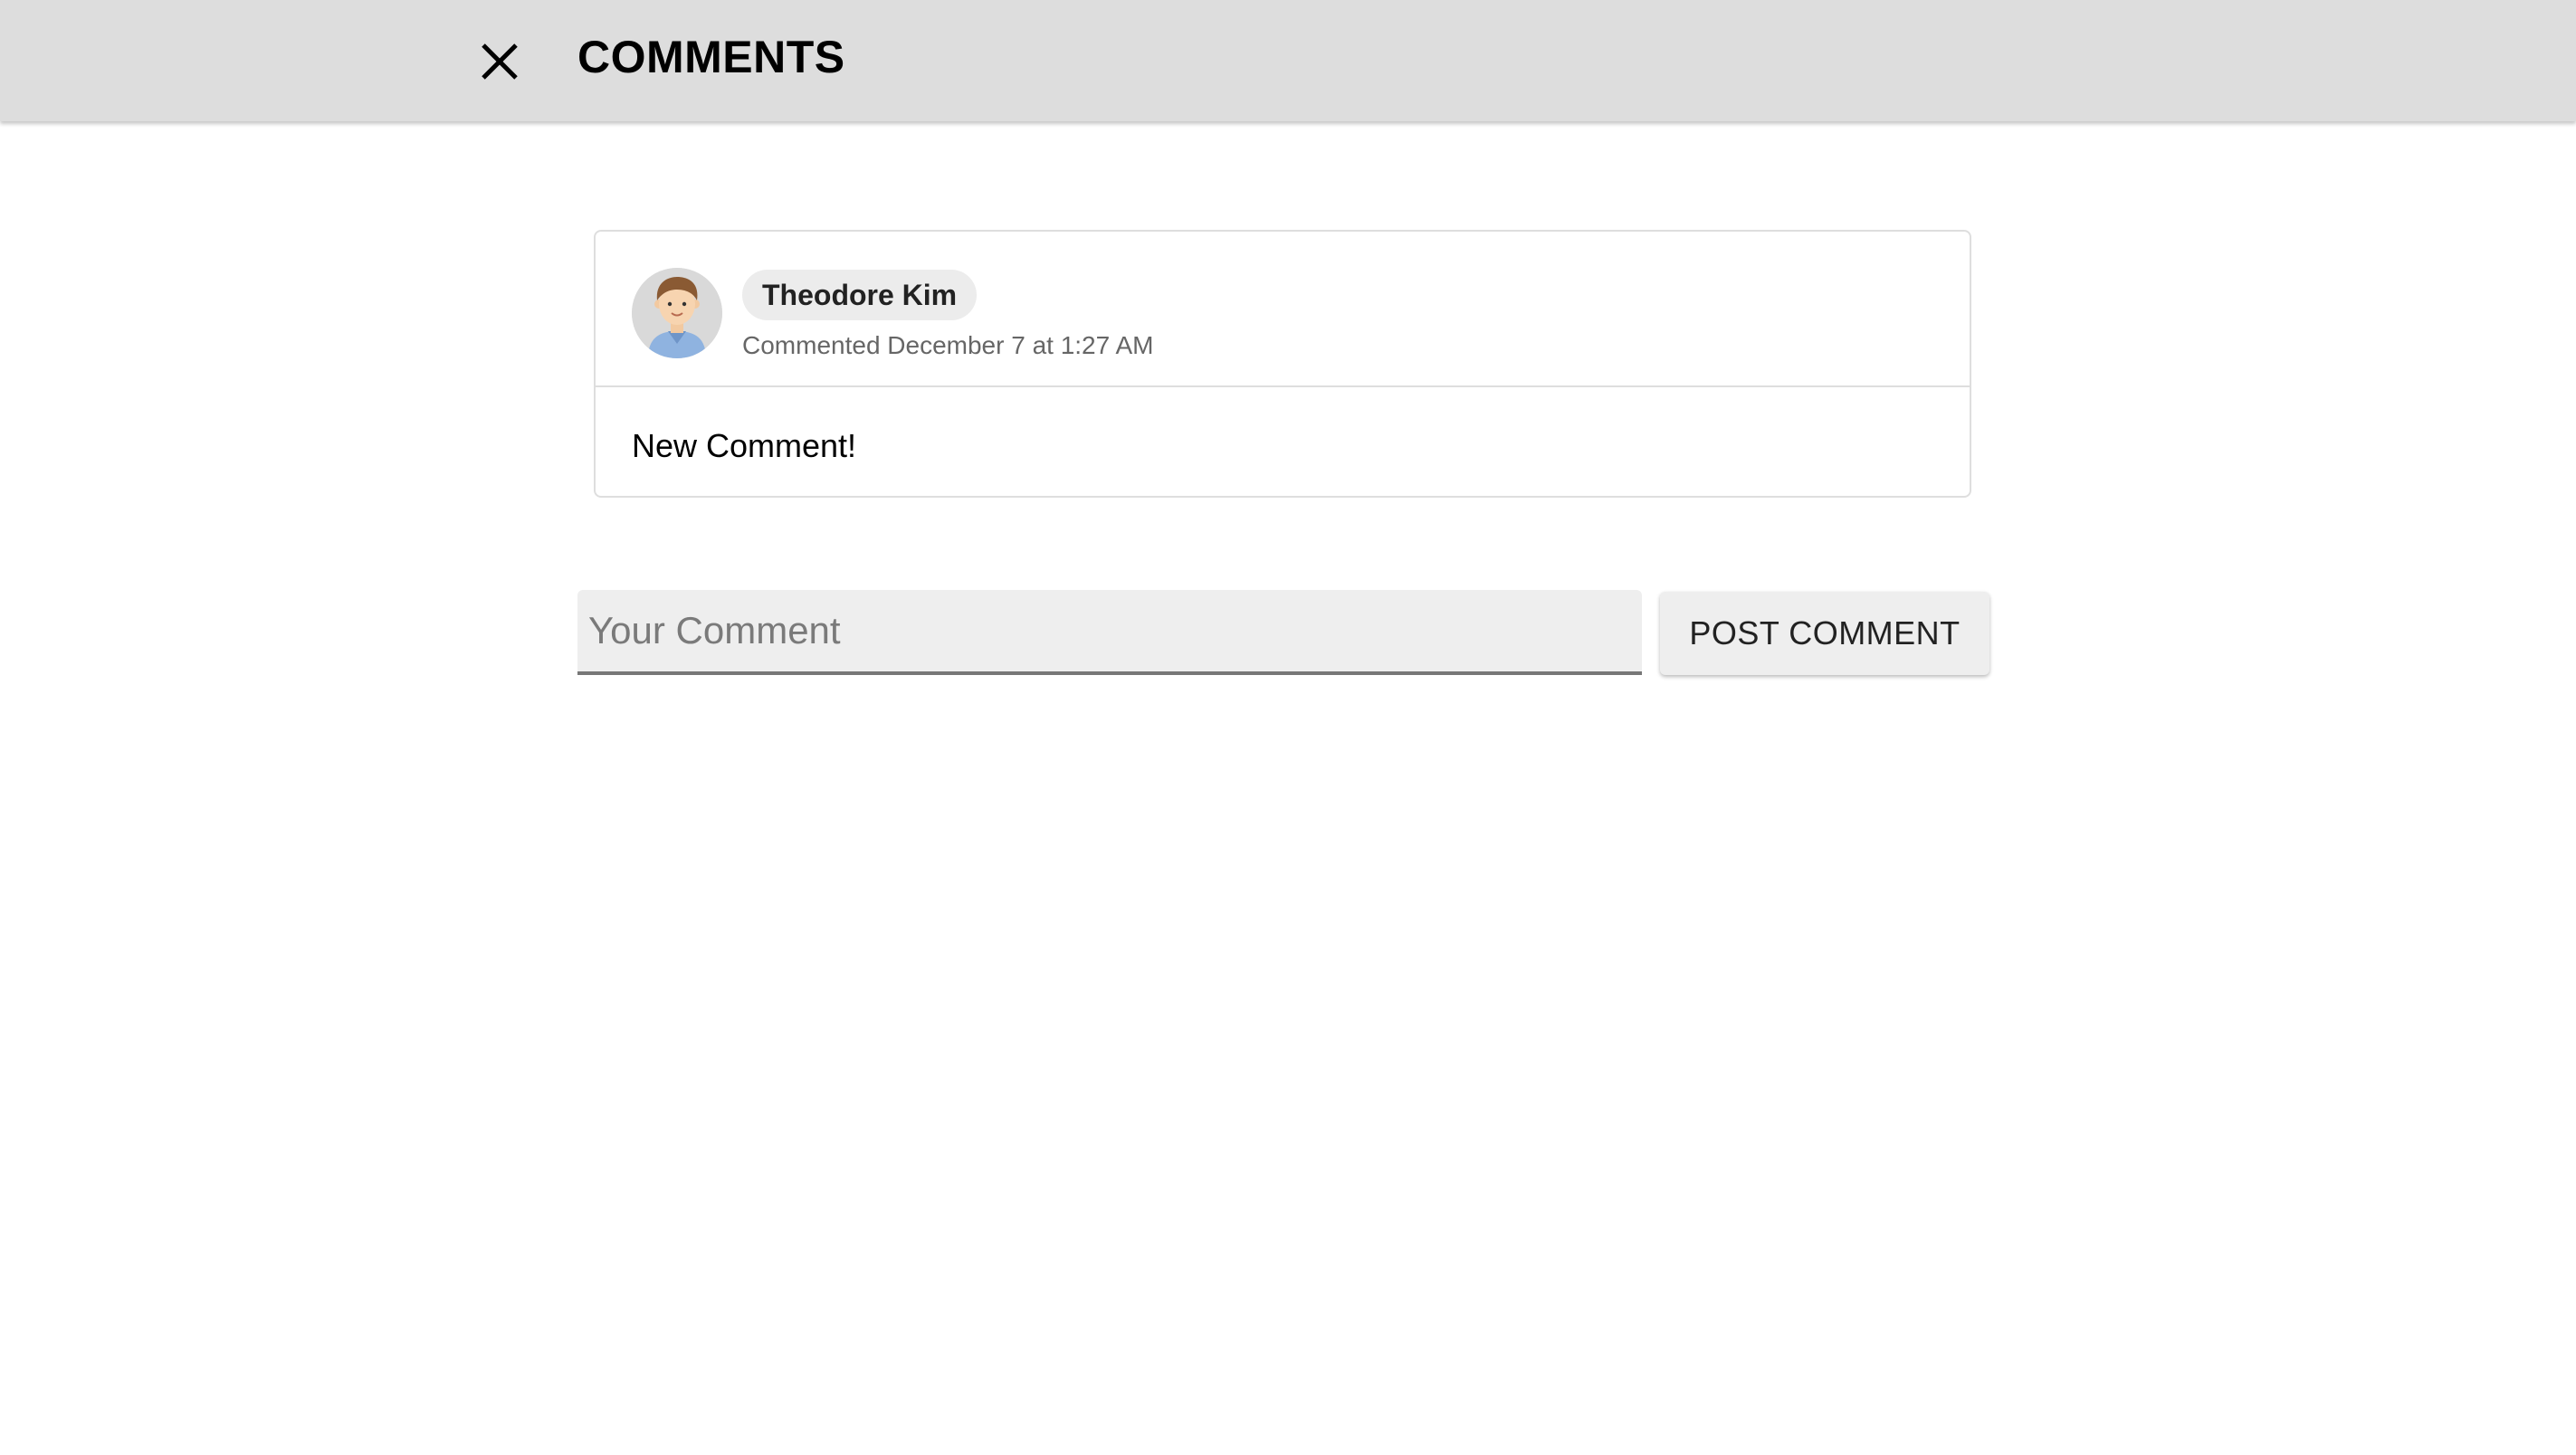 The width and height of the screenshot is (2576, 1455). I want to click on page-title: COMMENTS, so click(711, 57).